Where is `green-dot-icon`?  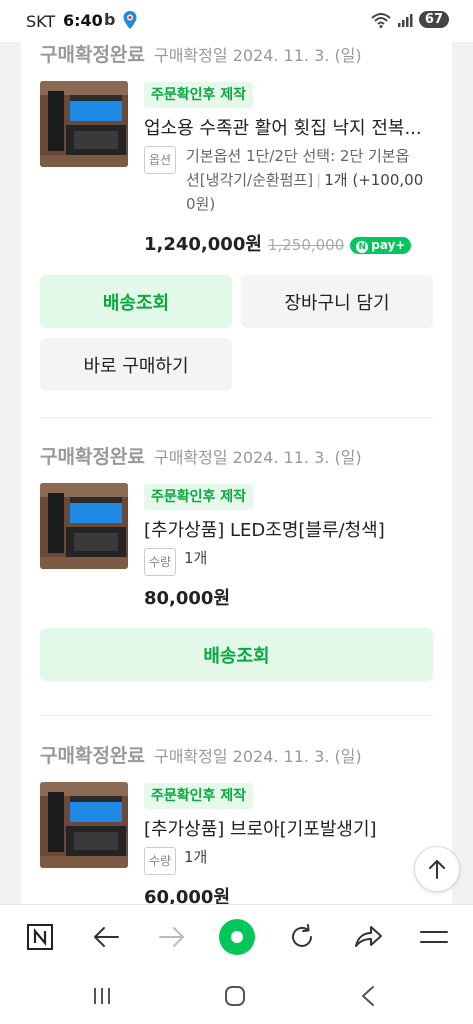 green-dot-icon is located at coordinates (237, 937).